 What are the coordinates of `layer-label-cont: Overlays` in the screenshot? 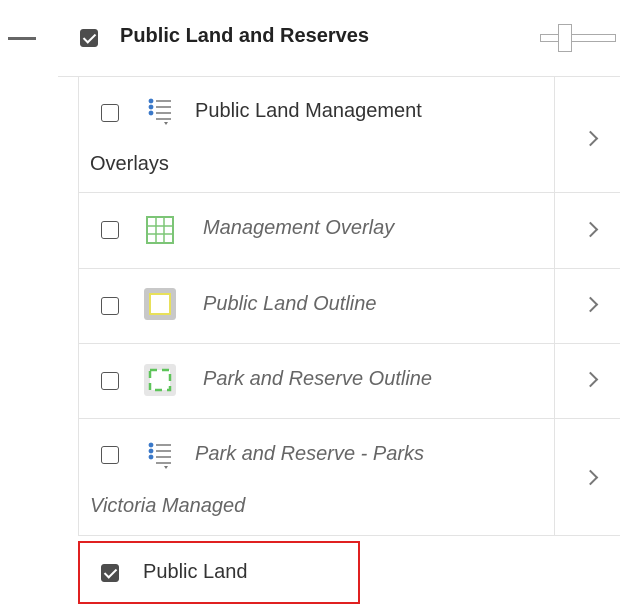 It's located at (129, 164).